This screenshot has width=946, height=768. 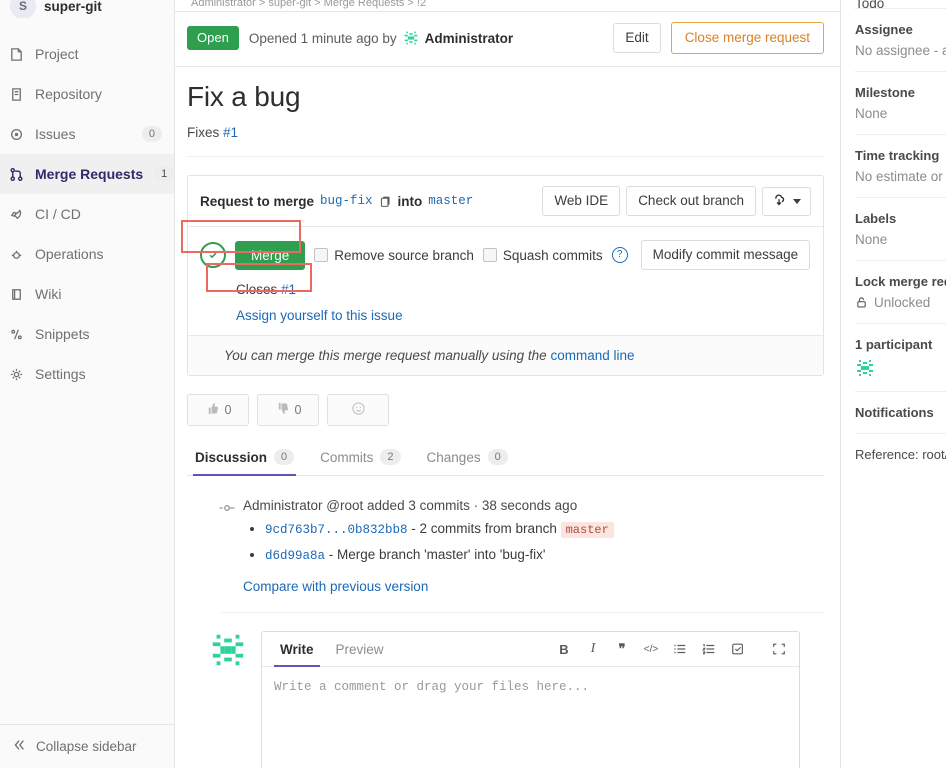 I want to click on title-block: Fix a bug Fixes #1, so click(x=507, y=114).